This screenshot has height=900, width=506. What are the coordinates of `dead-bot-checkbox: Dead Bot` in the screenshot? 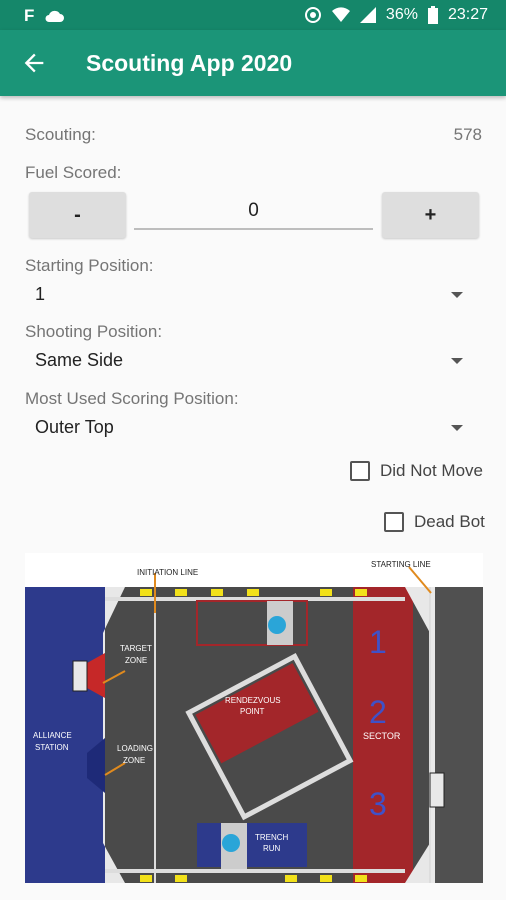 It's located at (434, 522).